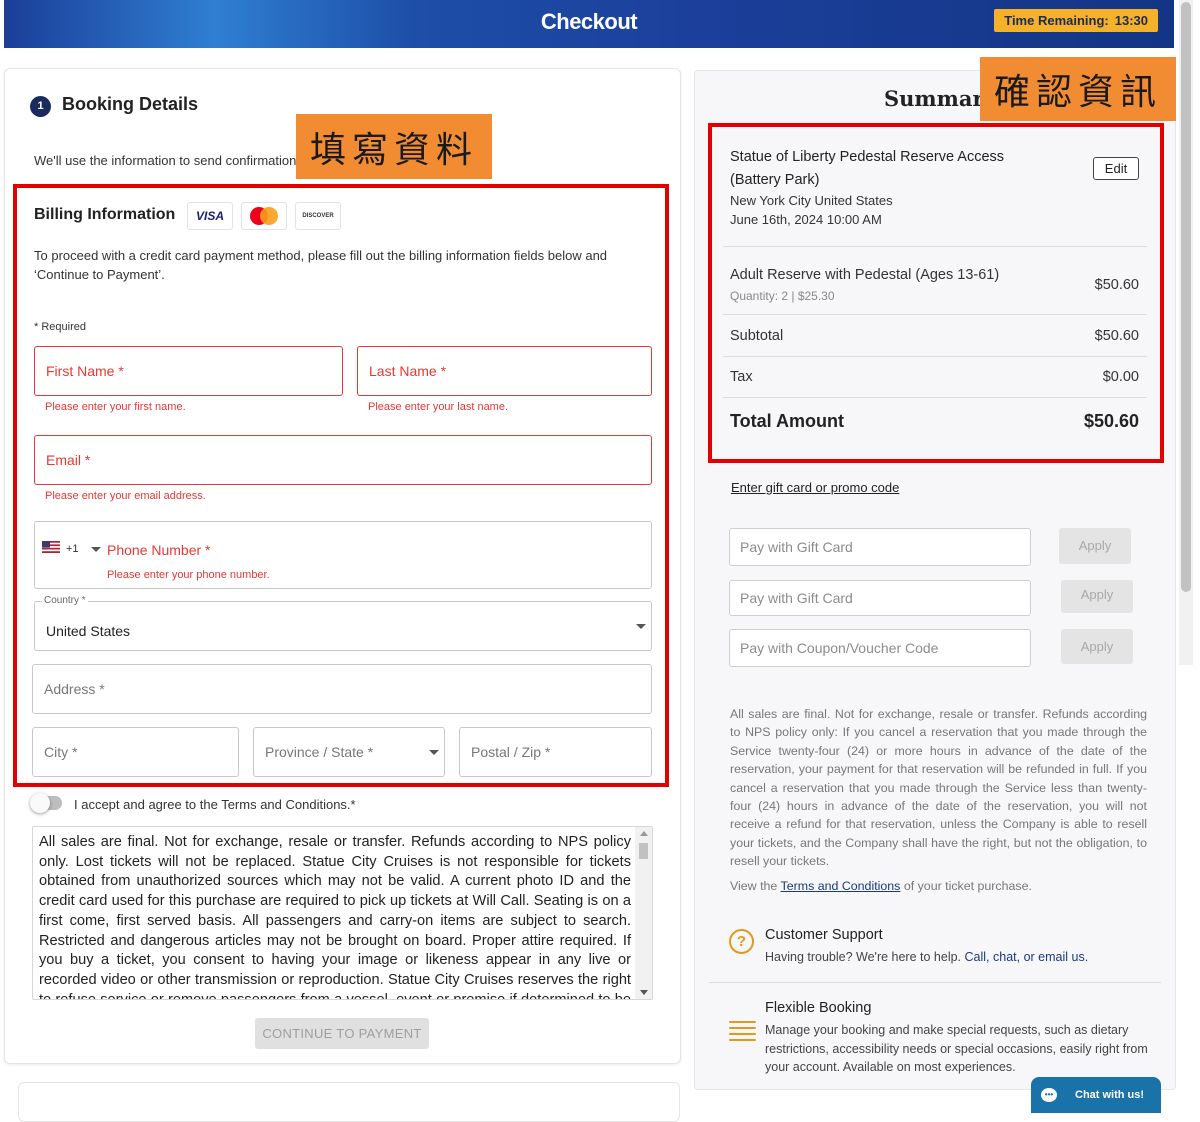 Image resolution: width=1200 pixels, height=1122 pixels. Describe the element at coordinates (643, 913) in the screenshot. I see `terms-scrollbar` at that location.